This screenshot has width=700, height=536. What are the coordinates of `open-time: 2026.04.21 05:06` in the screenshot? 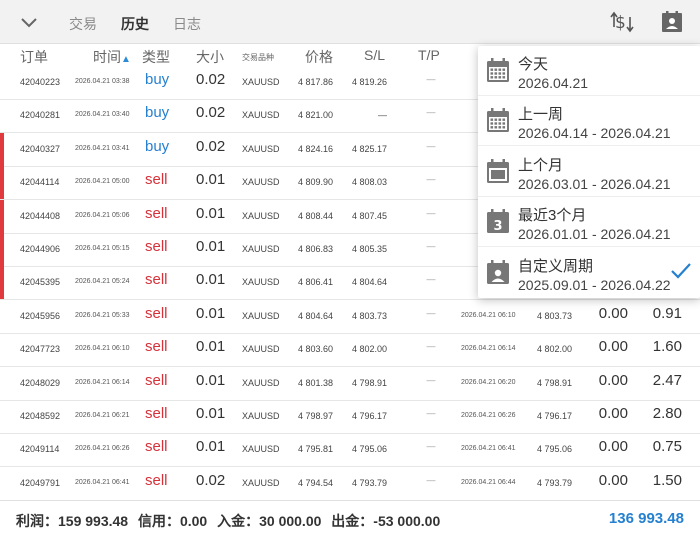 It's located at (102, 215).